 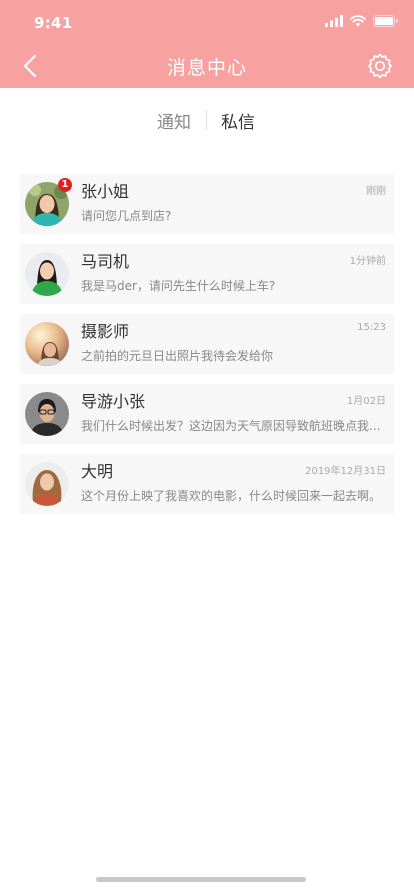 I want to click on settings-button, so click(x=380, y=66).